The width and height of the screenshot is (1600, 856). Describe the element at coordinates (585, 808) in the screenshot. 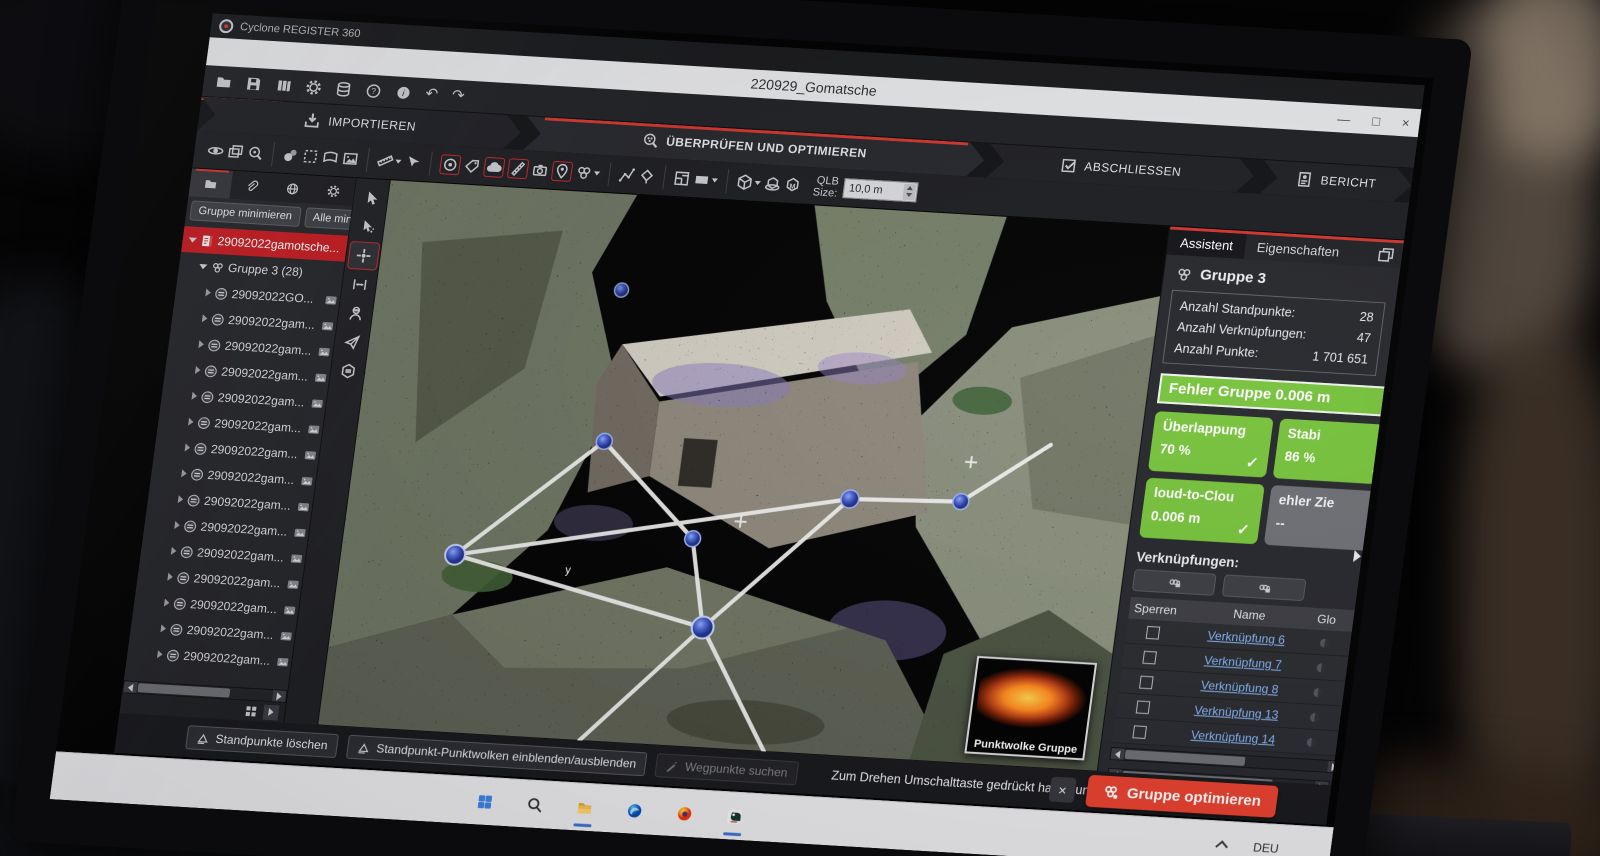

I see `taskbar-folder-tb-icon` at that location.